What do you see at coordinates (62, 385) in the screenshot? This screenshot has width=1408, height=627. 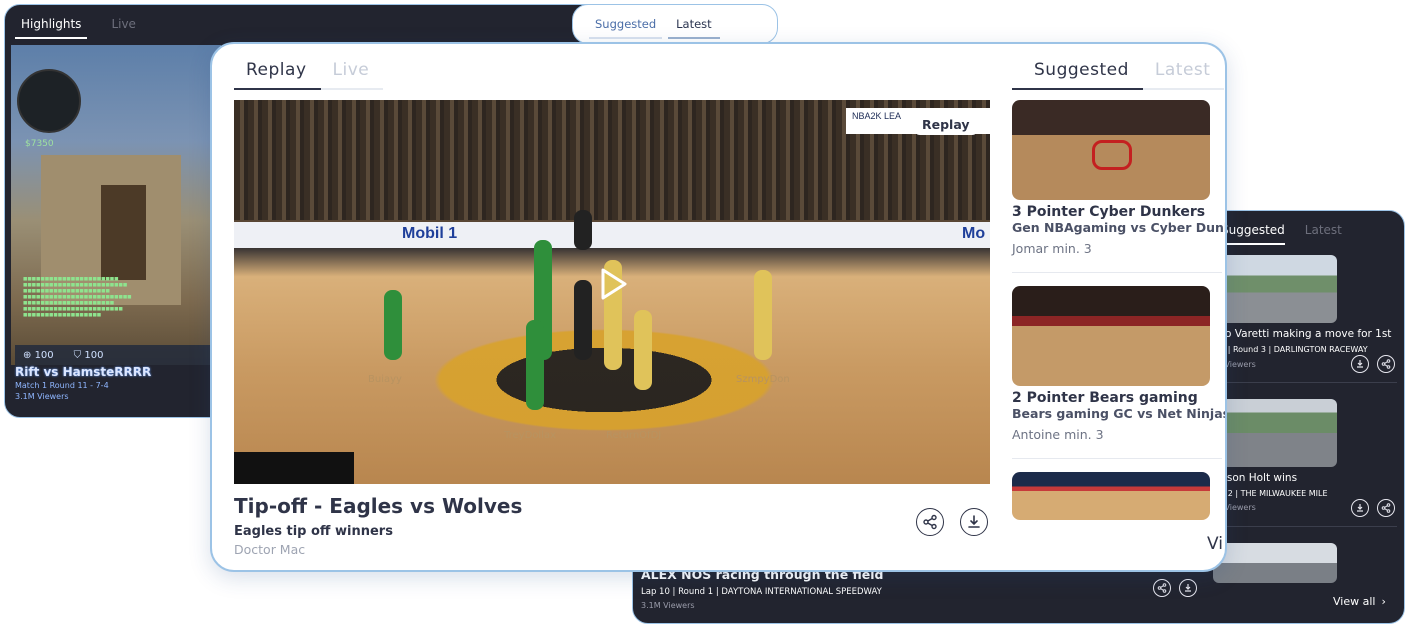 I see `highlight-subtitle: Match 1 Round 11 - 7-4` at bounding box center [62, 385].